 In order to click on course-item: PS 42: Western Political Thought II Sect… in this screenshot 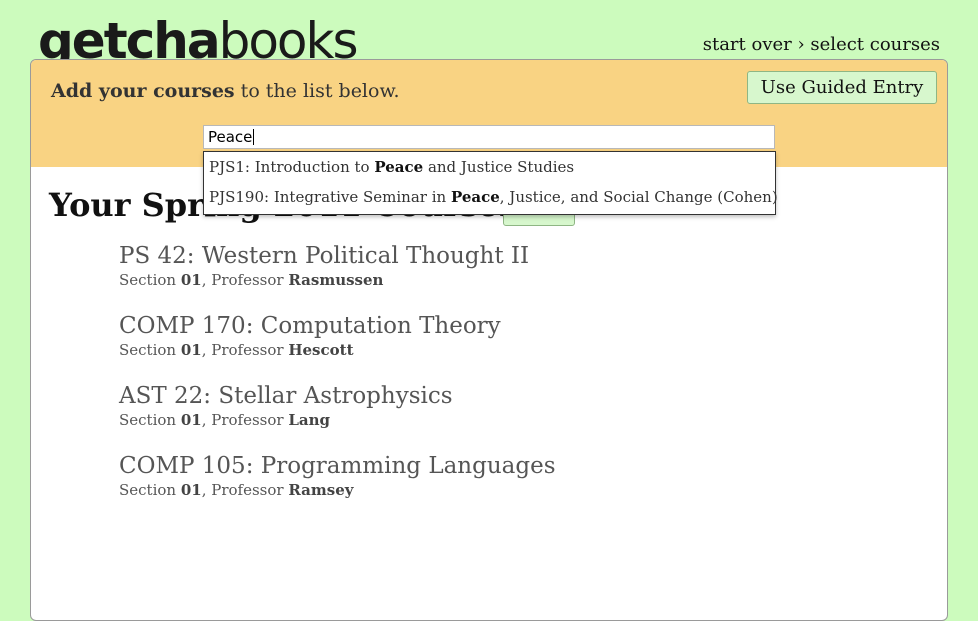, I will do `click(337, 265)`.